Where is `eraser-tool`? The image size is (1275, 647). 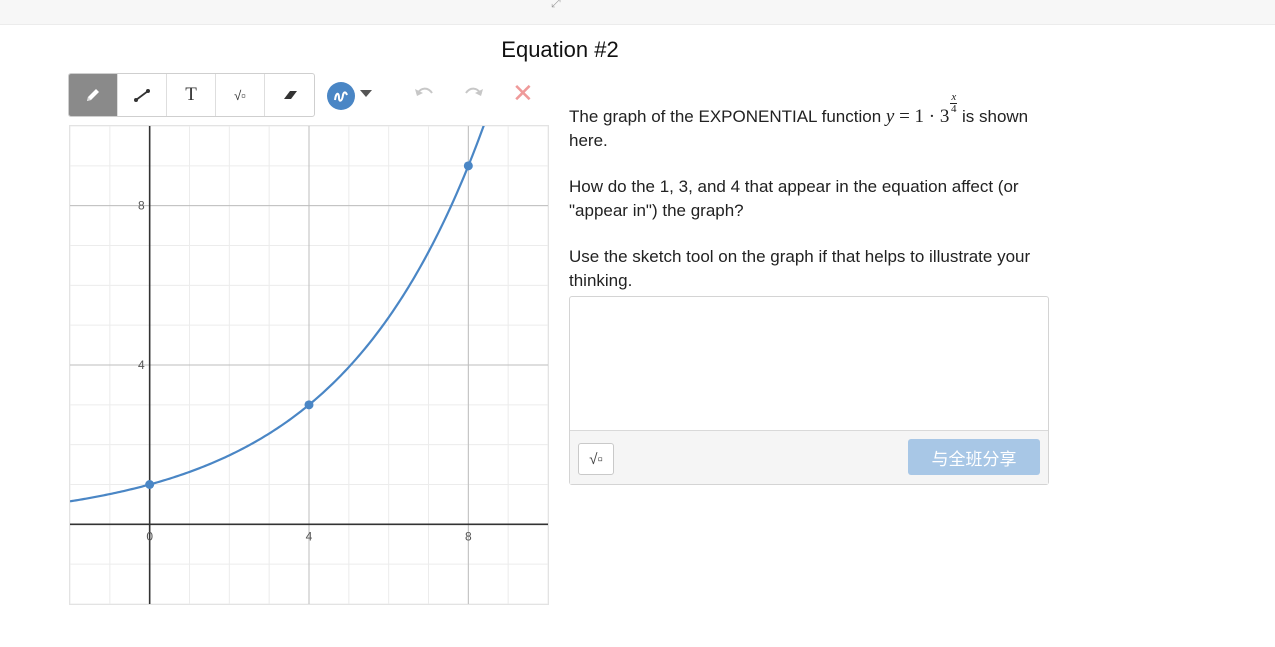
eraser-tool is located at coordinates (289, 95).